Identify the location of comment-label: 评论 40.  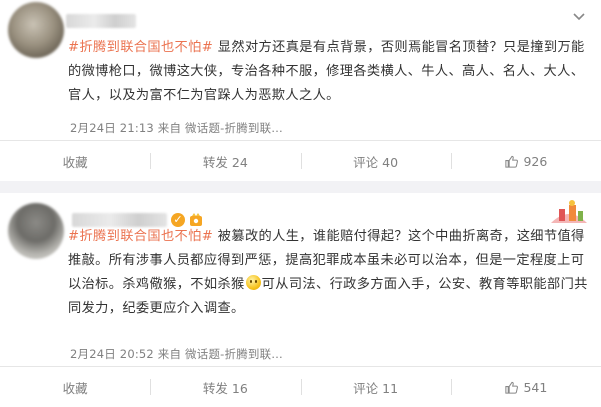
(376, 162).